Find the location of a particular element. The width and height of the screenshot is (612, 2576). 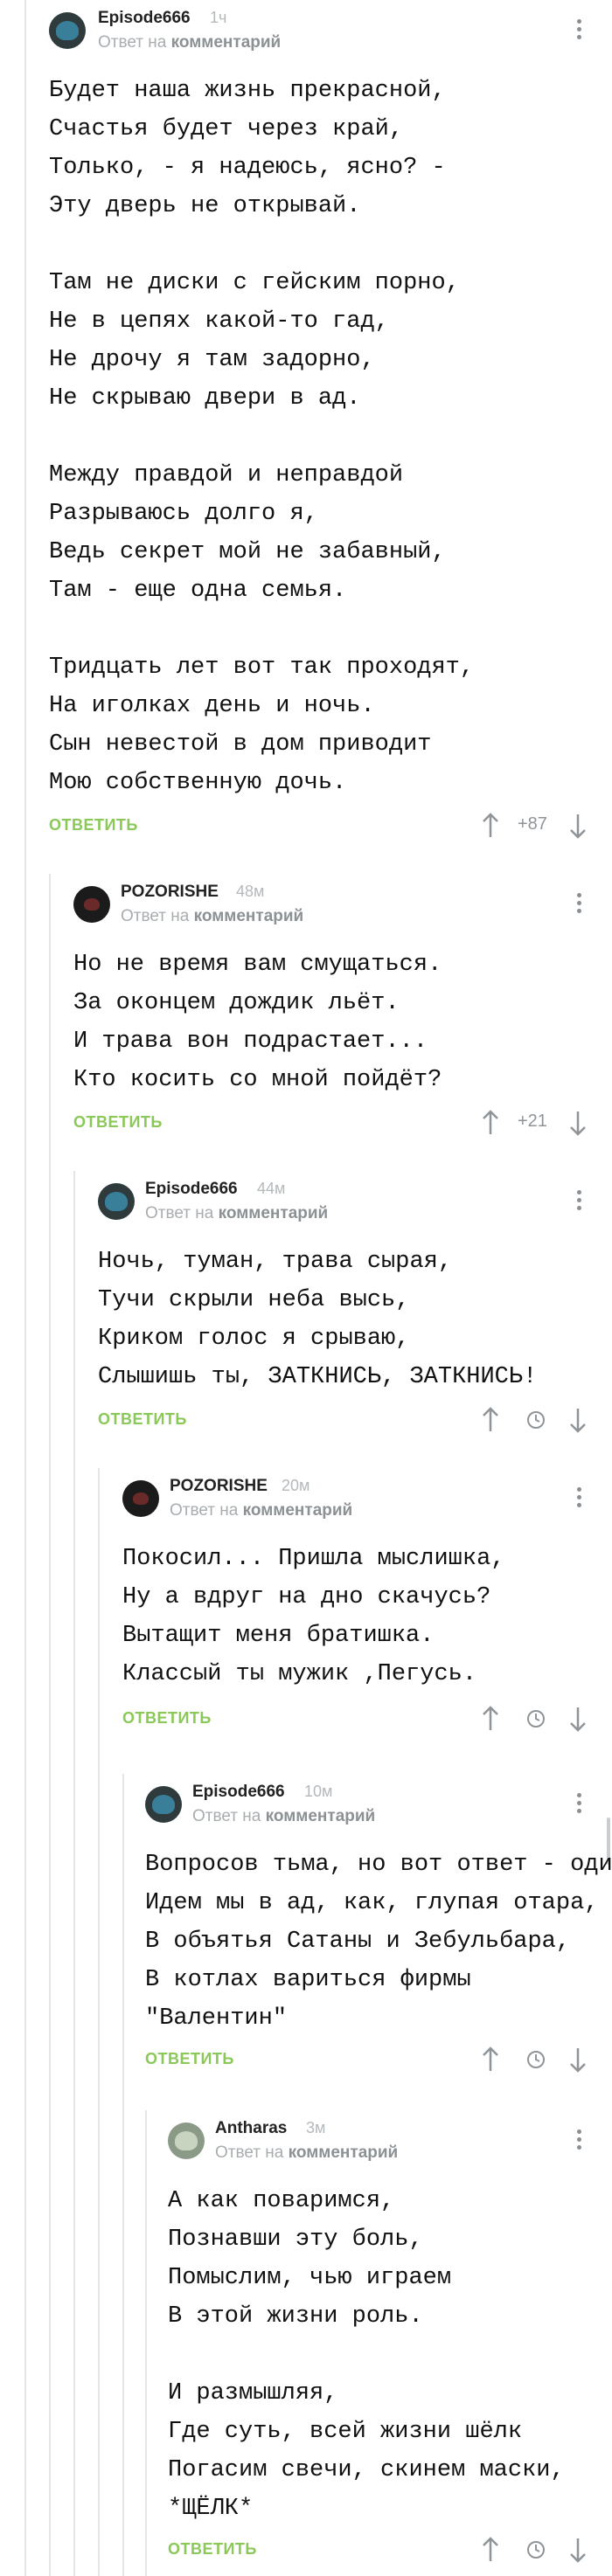

comment-time: 3м is located at coordinates (316, 2127).